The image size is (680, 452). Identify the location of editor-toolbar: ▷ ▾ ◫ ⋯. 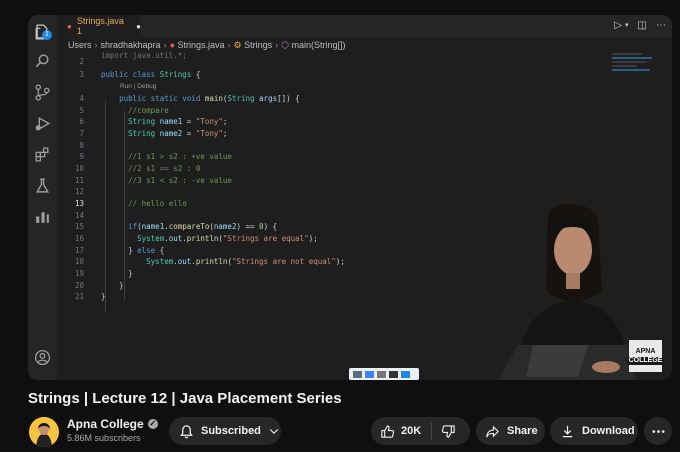
(640, 25).